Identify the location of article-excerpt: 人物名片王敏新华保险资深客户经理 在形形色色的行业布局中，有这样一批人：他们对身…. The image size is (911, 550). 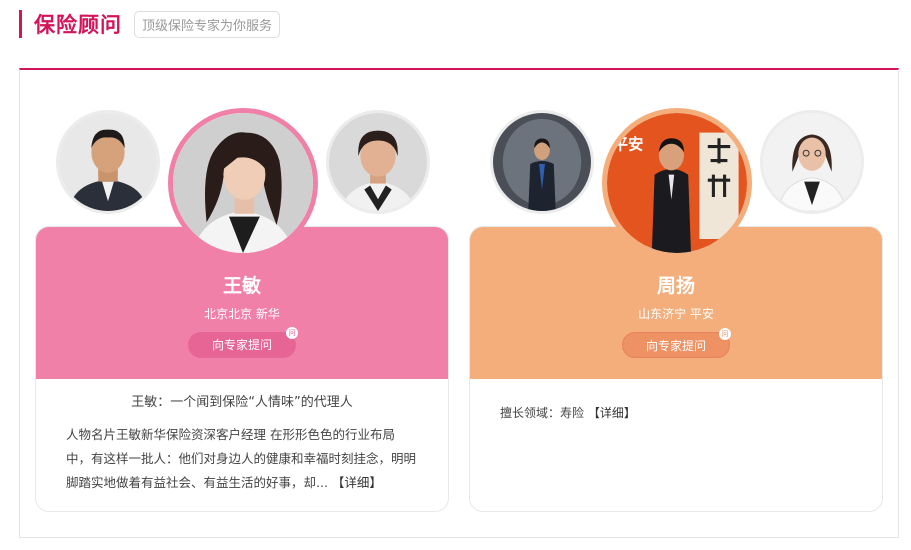
(242, 459).